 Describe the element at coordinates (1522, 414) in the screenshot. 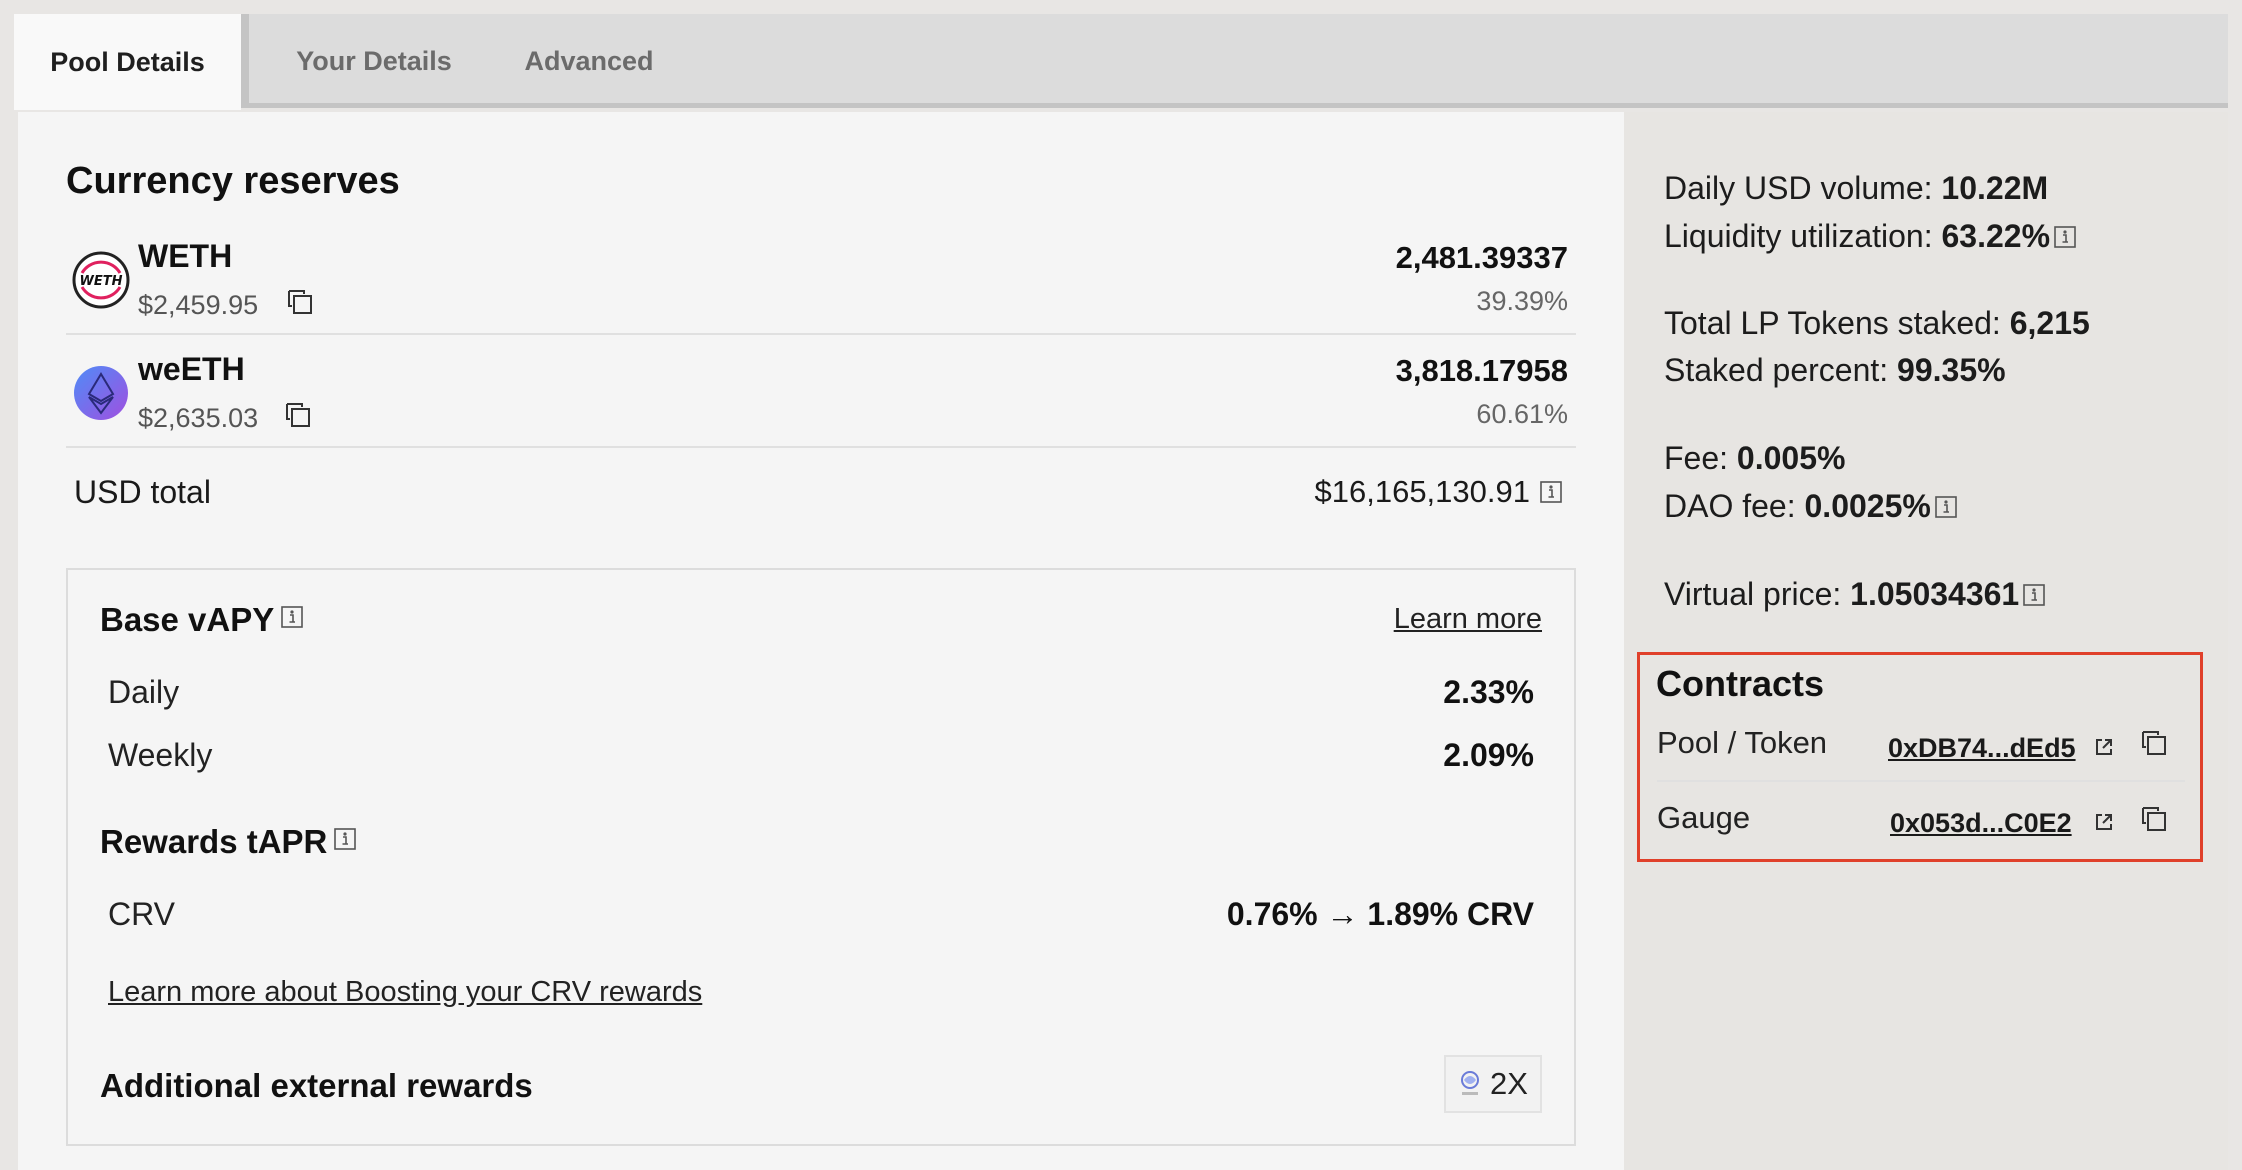

I see `coin-percent-weeth: 60.61%` at that location.